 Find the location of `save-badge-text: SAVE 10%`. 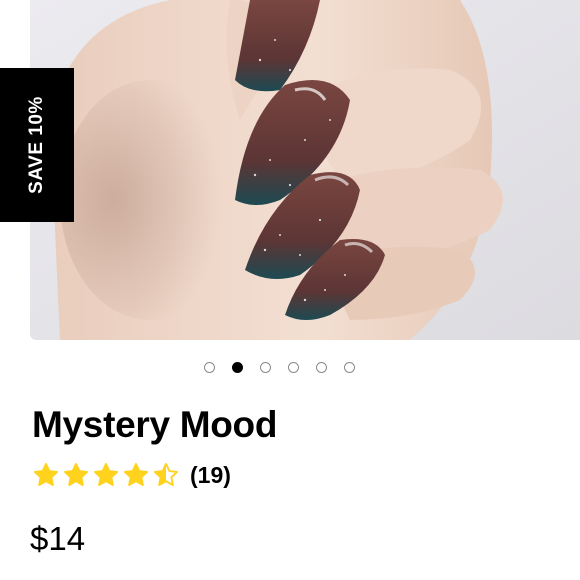

save-badge-text: SAVE 10% is located at coordinates (37, 145).